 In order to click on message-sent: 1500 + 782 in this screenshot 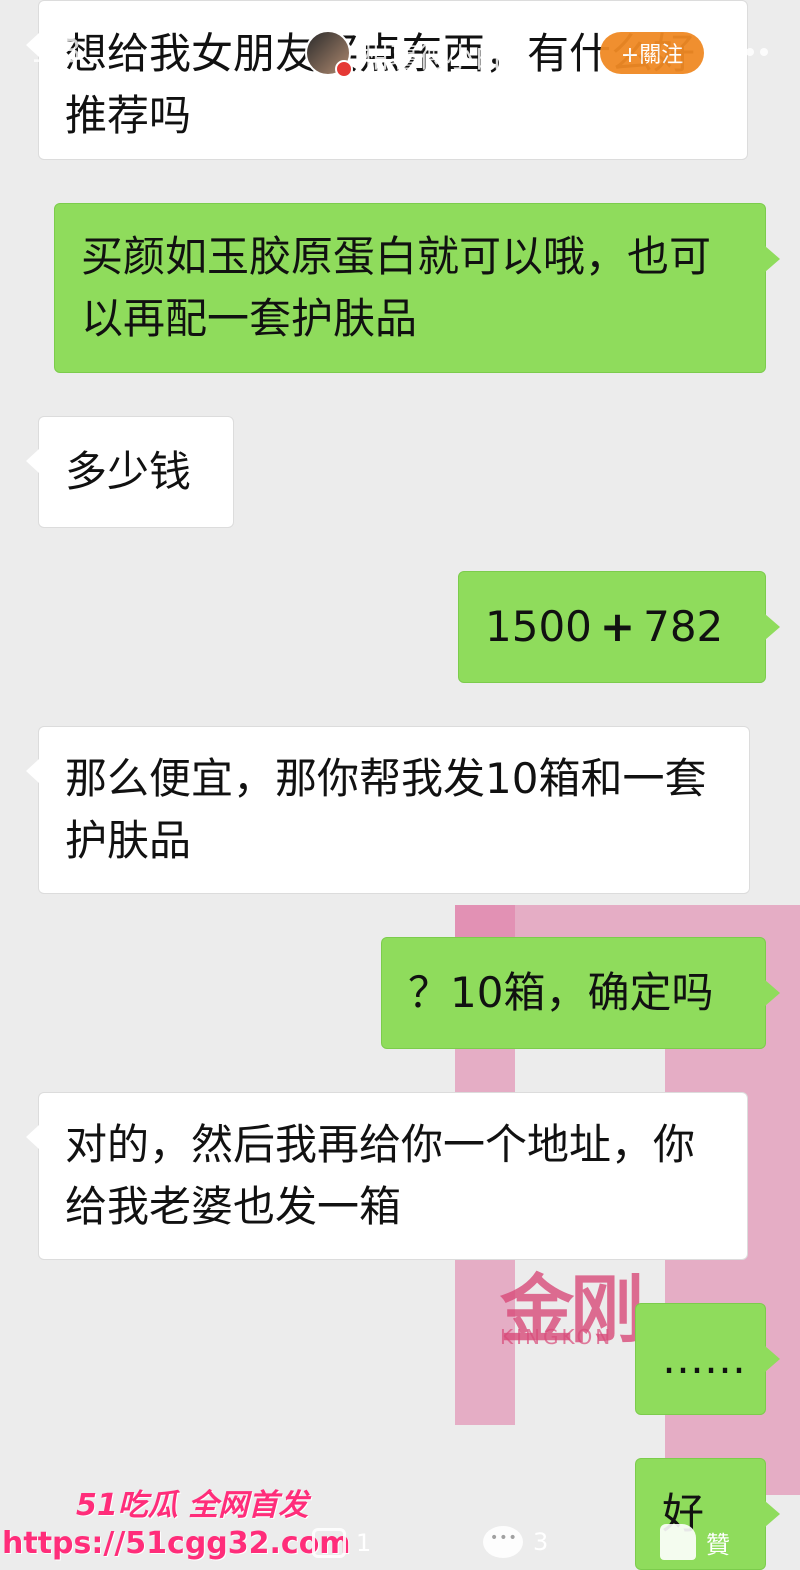, I will do `click(619, 627)`.